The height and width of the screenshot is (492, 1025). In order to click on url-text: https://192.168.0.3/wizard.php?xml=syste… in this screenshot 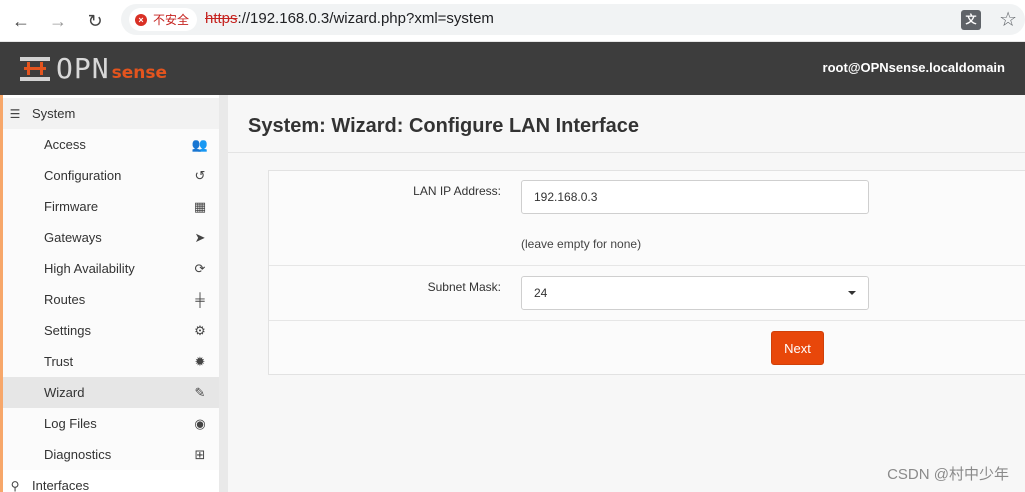, I will do `click(349, 18)`.